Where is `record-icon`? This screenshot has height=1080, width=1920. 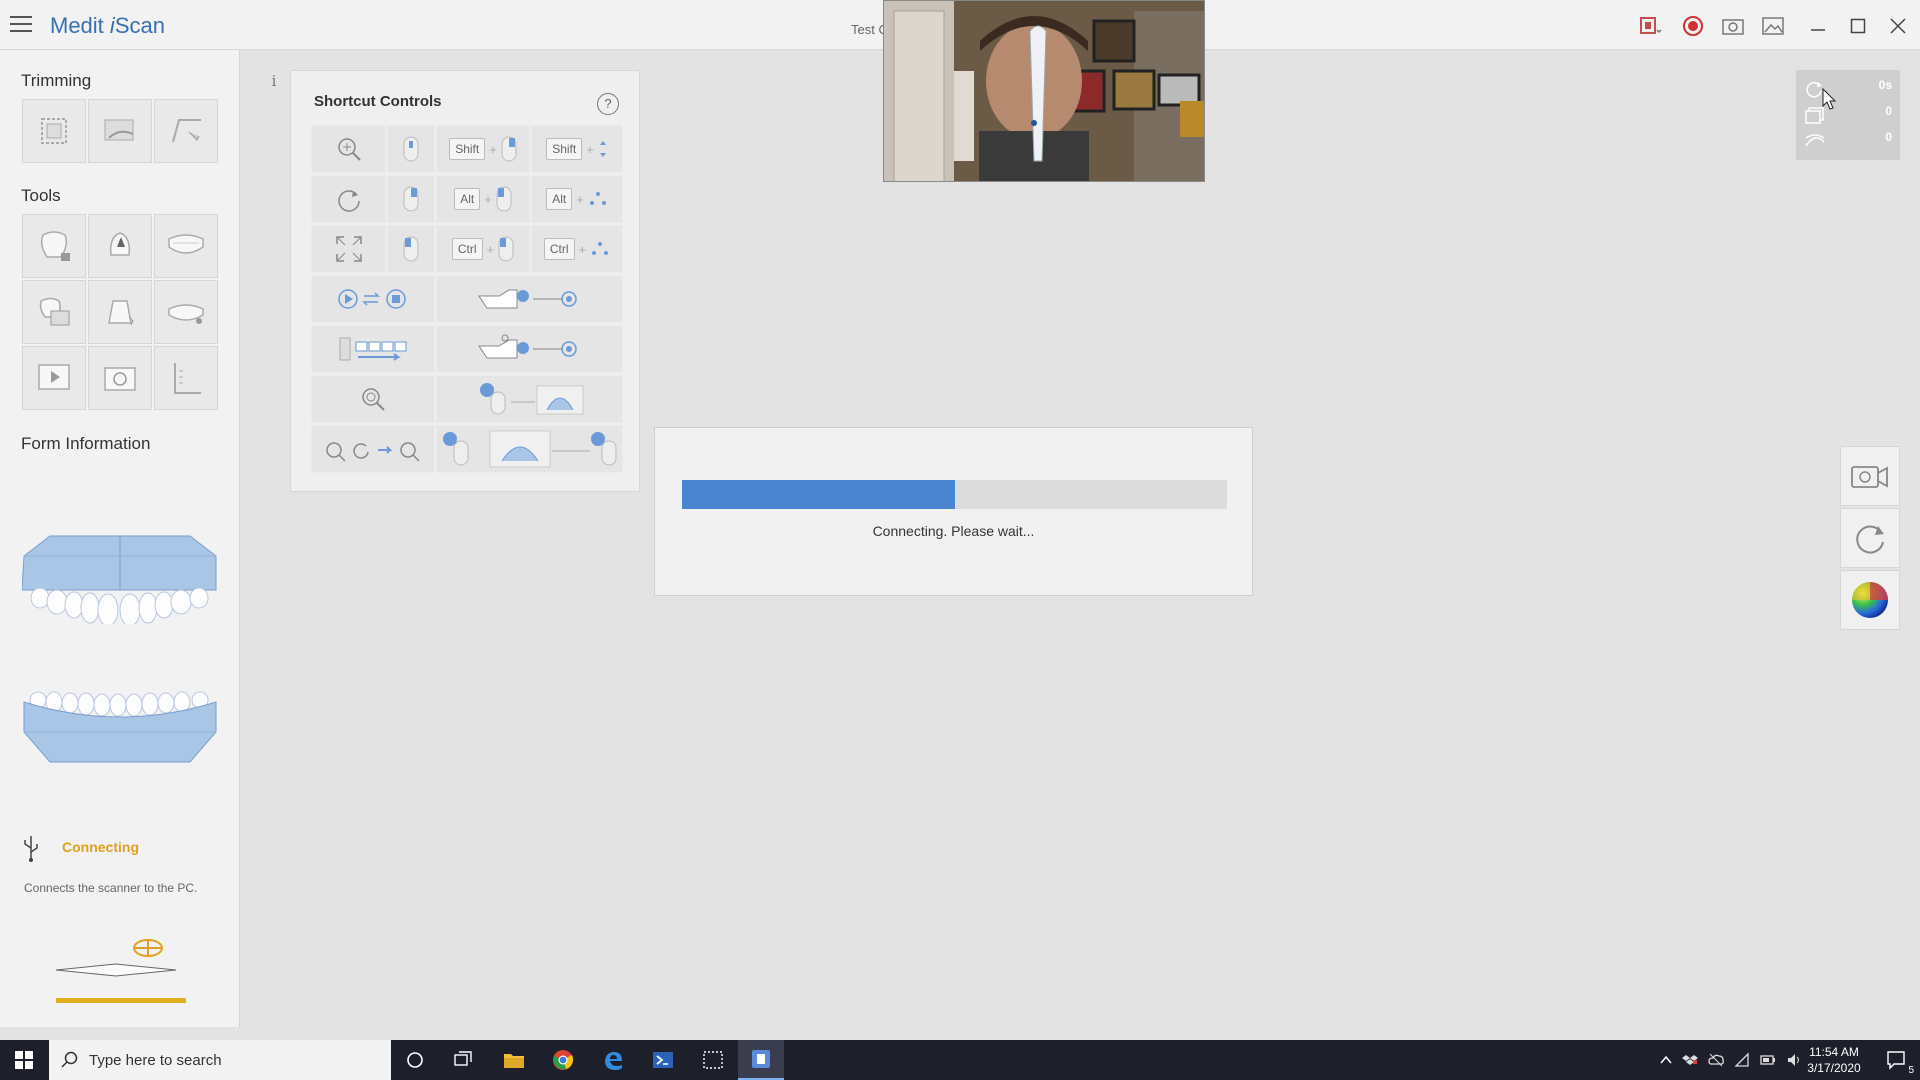 record-icon is located at coordinates (1693, 26).